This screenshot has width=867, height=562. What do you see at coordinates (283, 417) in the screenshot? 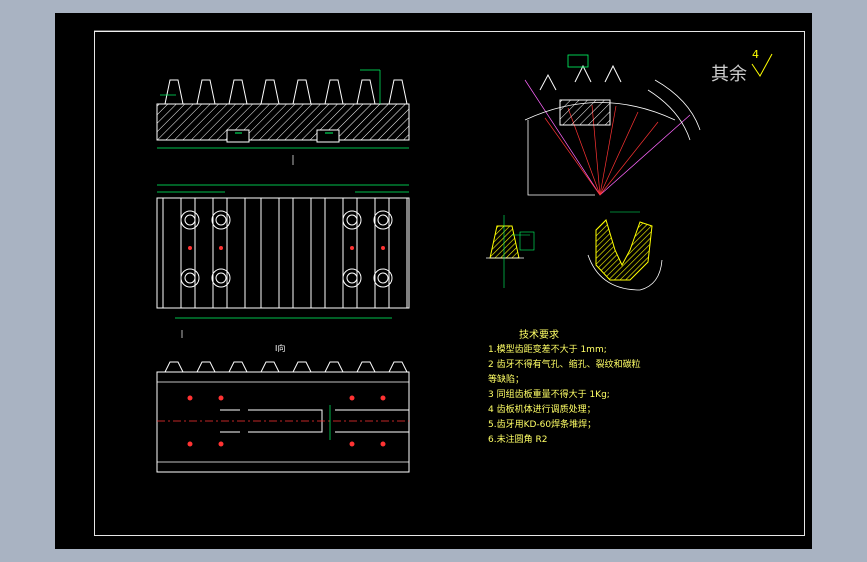
I see `bottom-view` at bounding box center [283, 417].